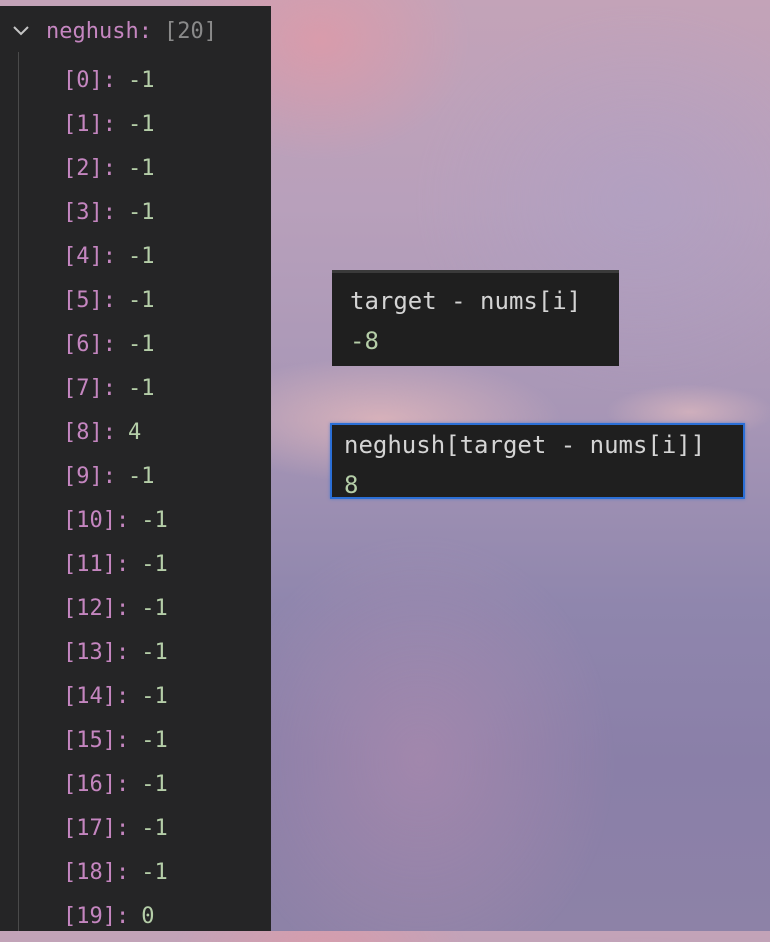  I want to click on array-element-row: [0]: -1, so click(115, 84).